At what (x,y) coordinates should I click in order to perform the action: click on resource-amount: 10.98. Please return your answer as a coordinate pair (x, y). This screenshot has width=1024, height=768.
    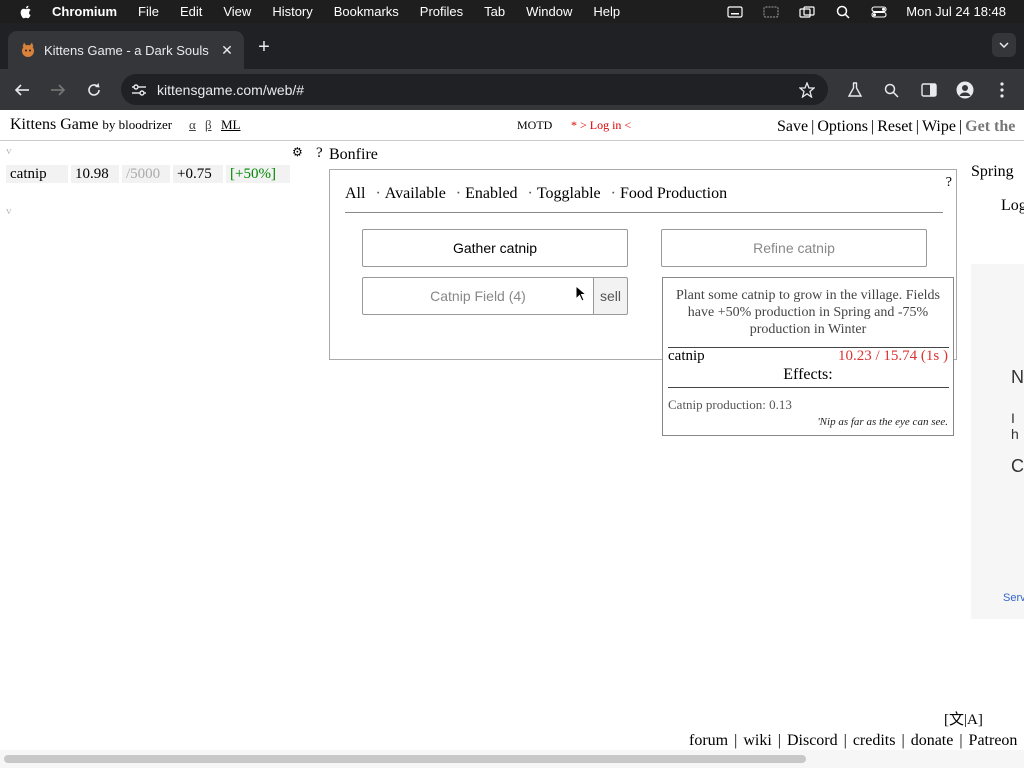
    Looking at the image, I should click on (95, 174).